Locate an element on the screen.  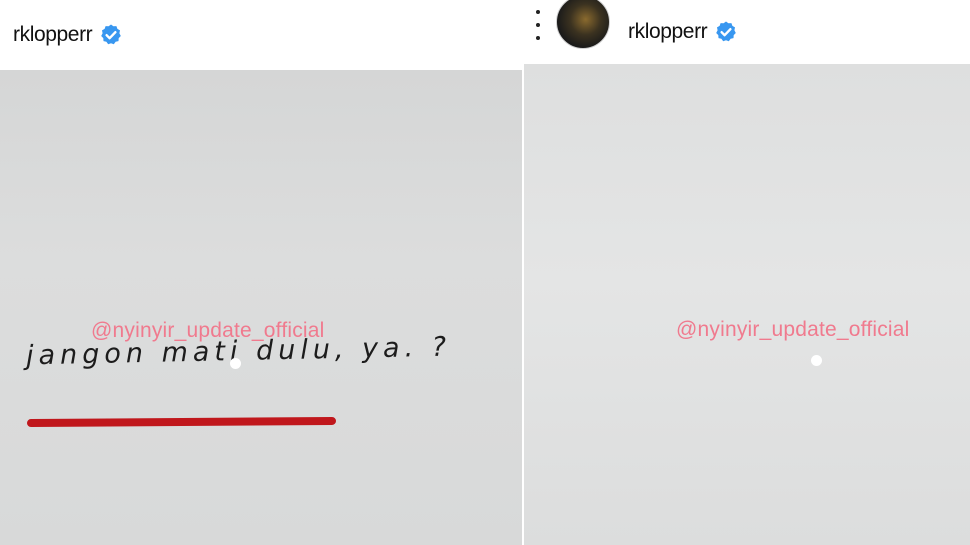
red-underline-stroke is located at coordinates (181, 422).